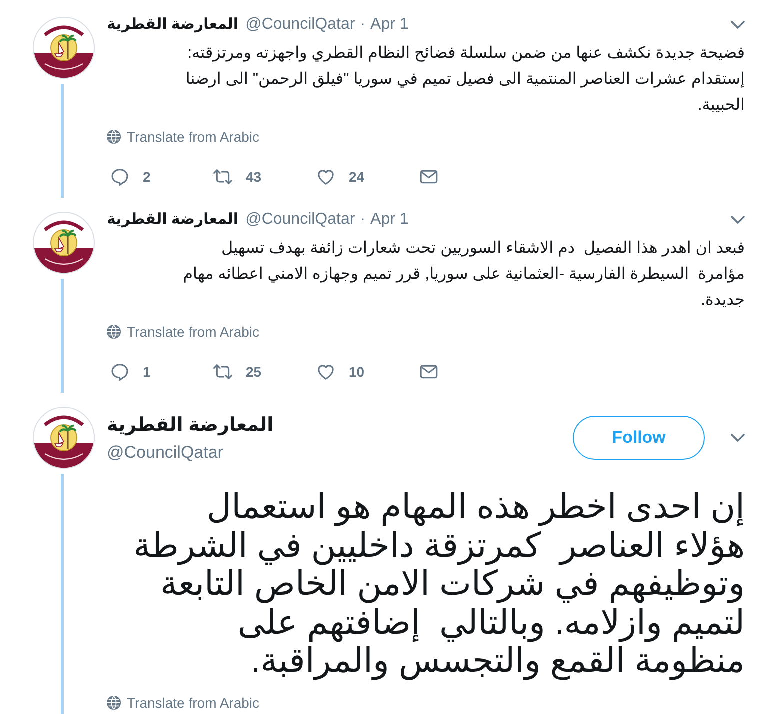  I want to click on reply-button: 2, so click(129, 177).